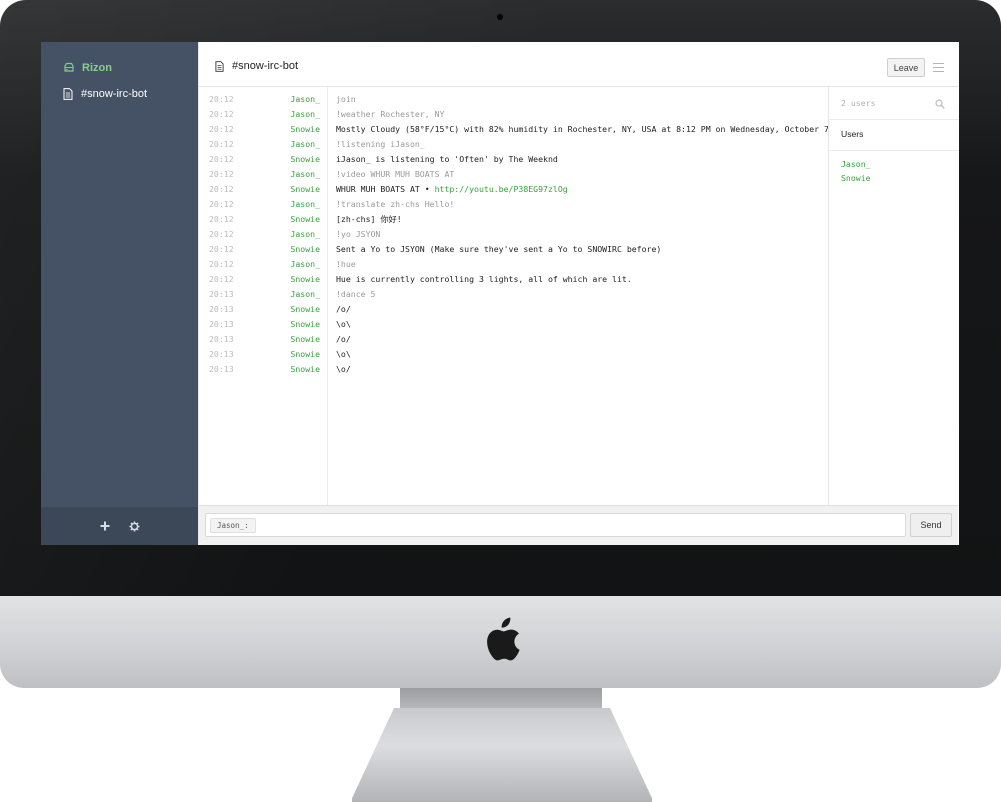  What do you see at coordinates (69, 67) in the screenshot?
I see `network-icon` at bounding box center [69, 67].